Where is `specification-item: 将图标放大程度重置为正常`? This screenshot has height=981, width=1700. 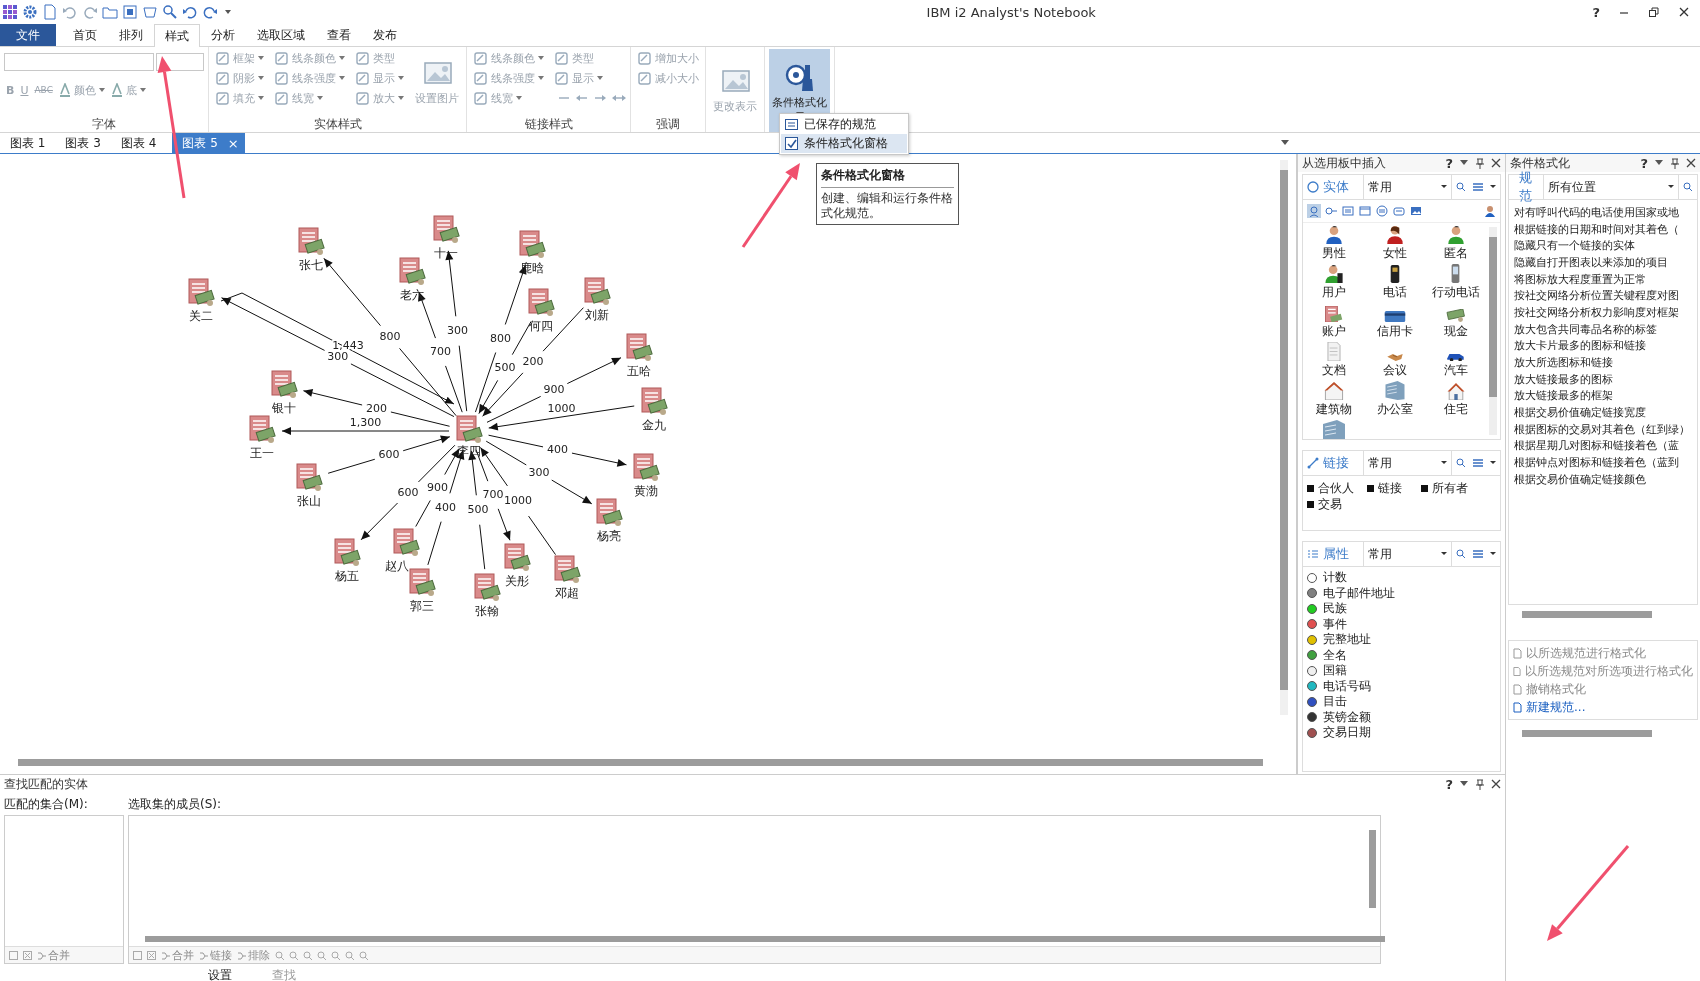
specification-item: 将图标放大程度重置为正常 is located at coordinates (1580, 279).